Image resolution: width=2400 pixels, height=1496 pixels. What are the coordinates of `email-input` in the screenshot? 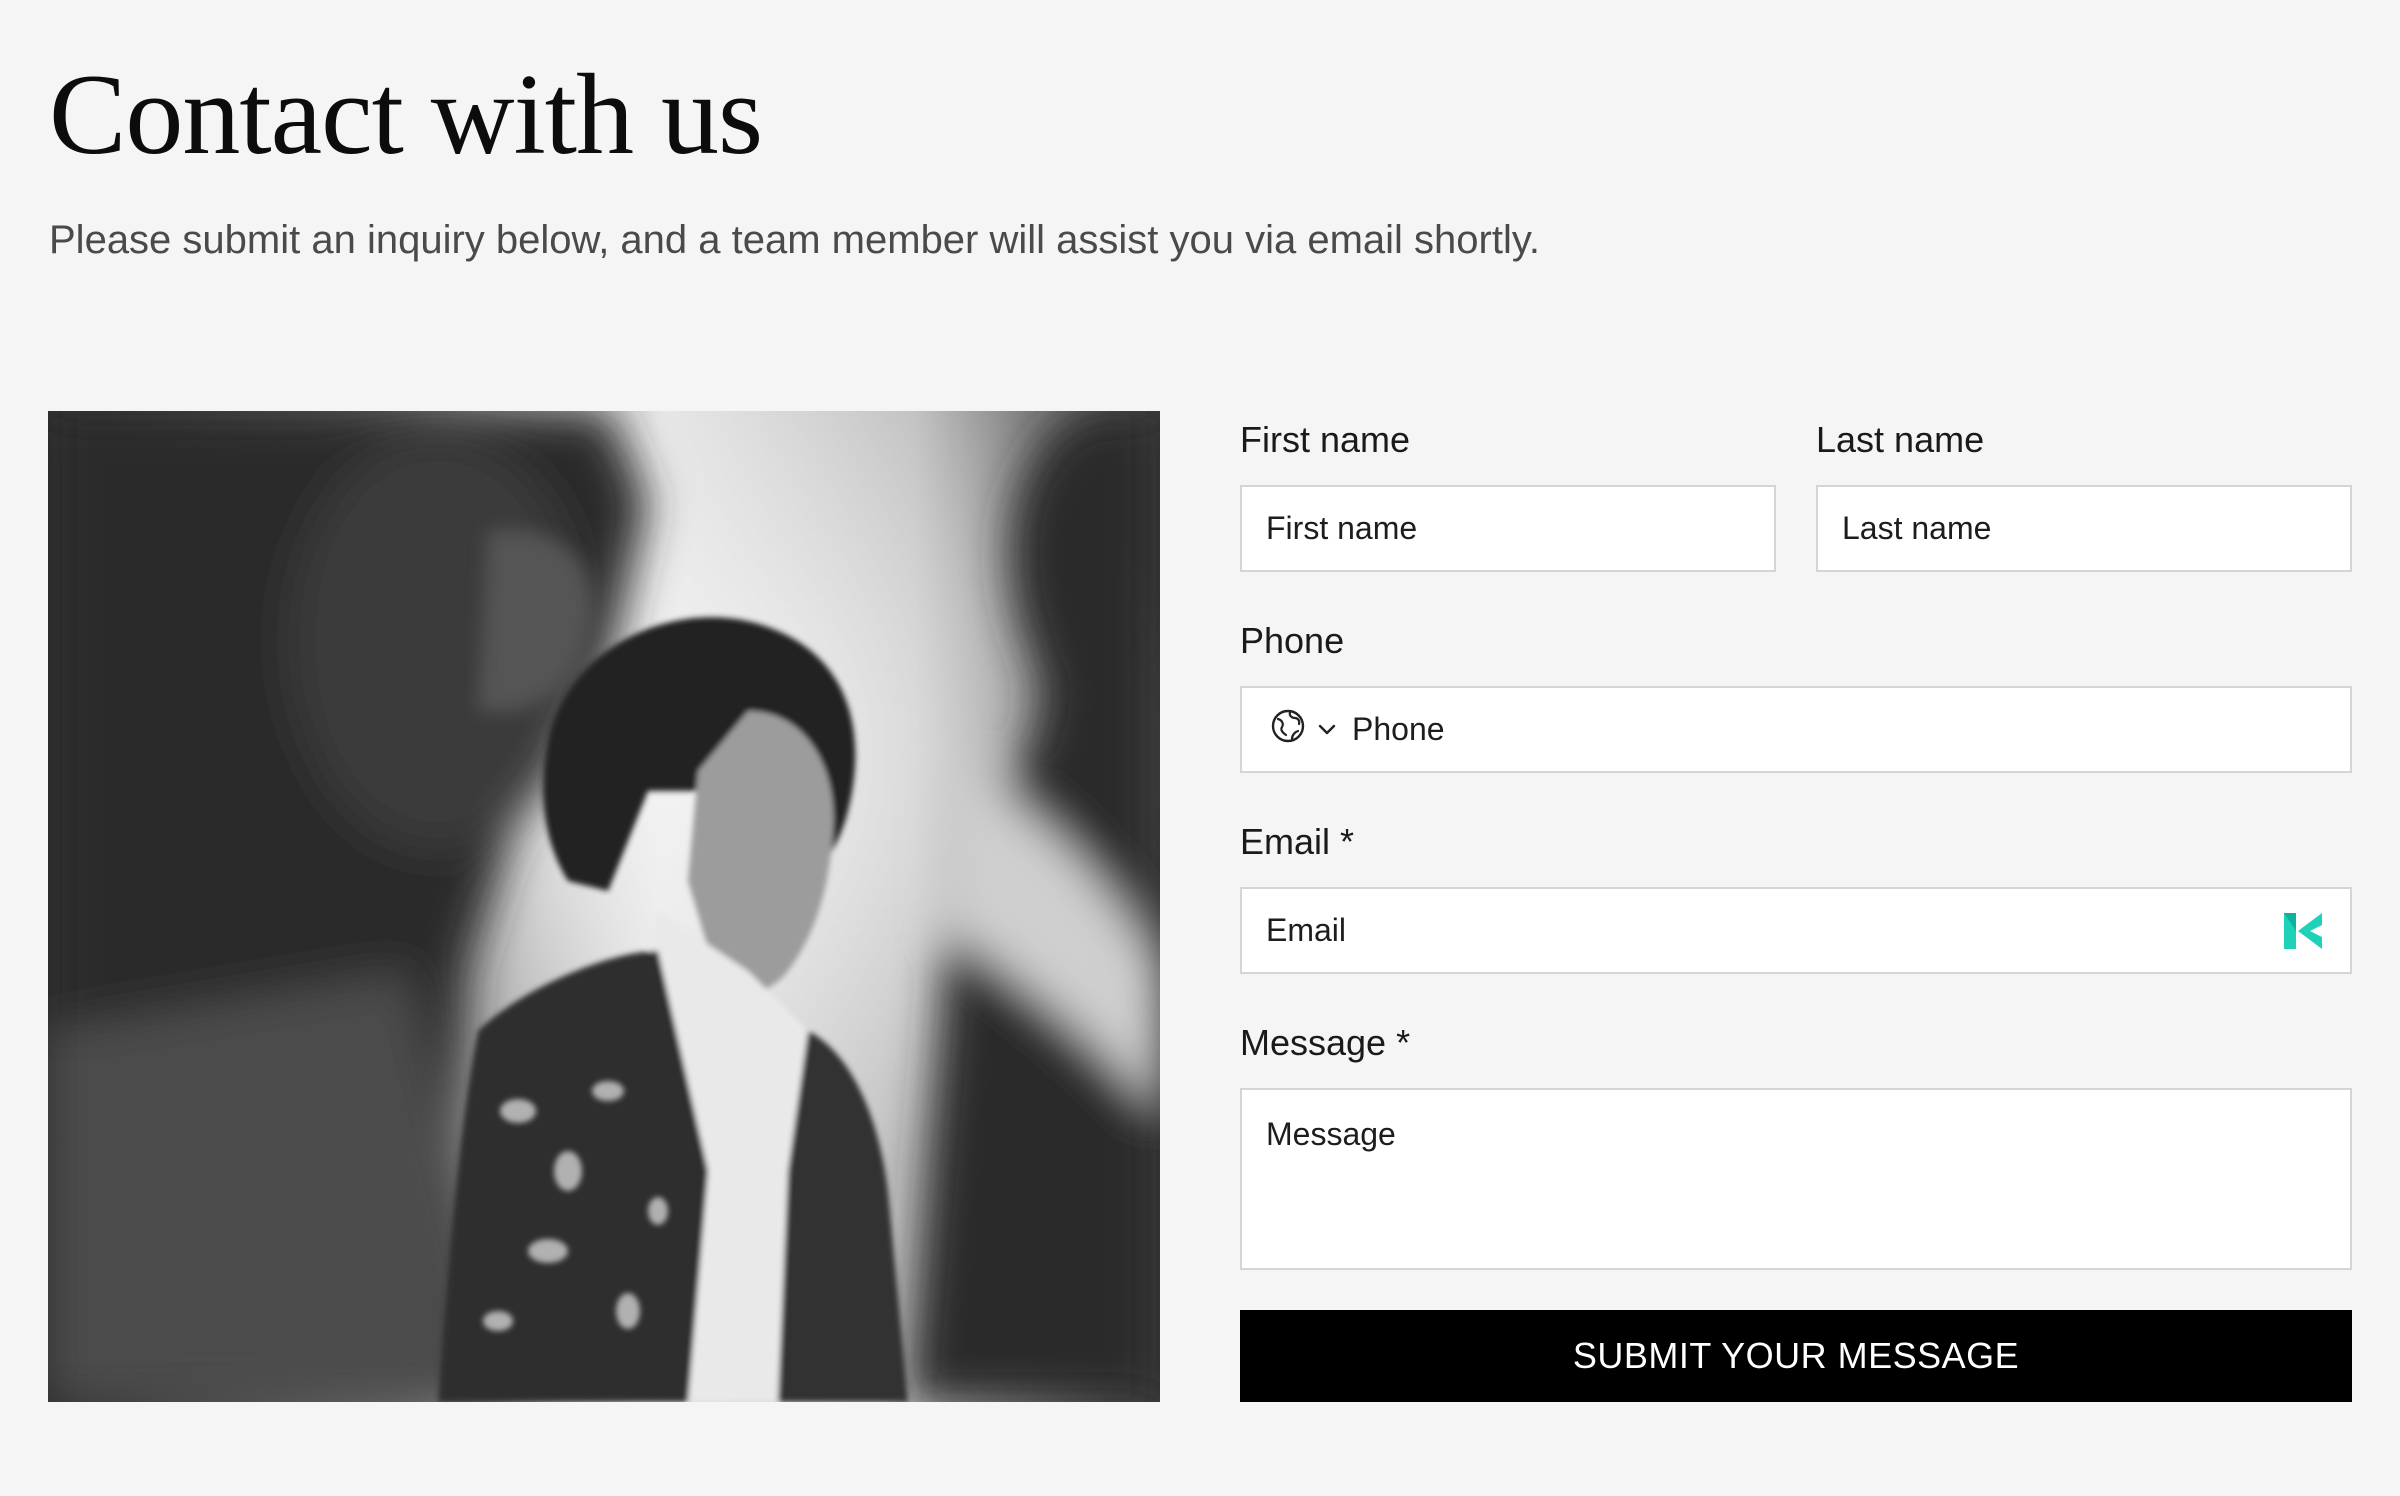 It's located at (1796, 930).